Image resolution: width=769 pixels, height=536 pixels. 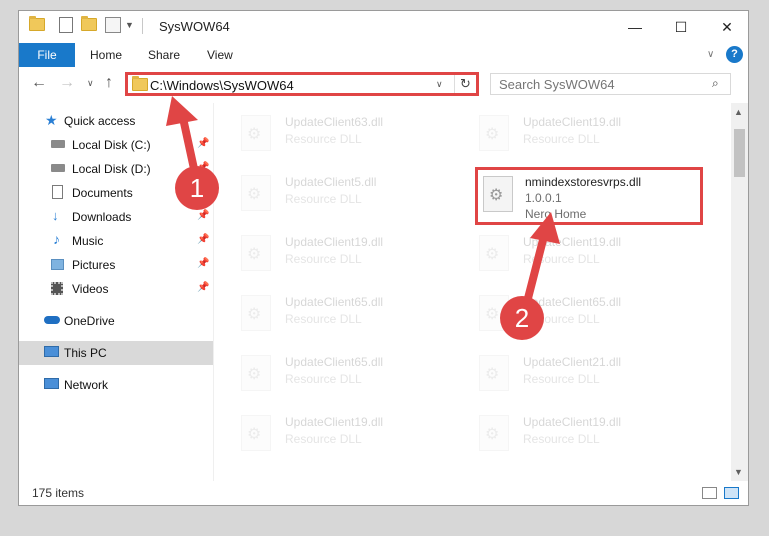 What do you see at coordinates (545, 228) in the screenshot?
I see `arrow-2-head` at bounding box center [545, 228].